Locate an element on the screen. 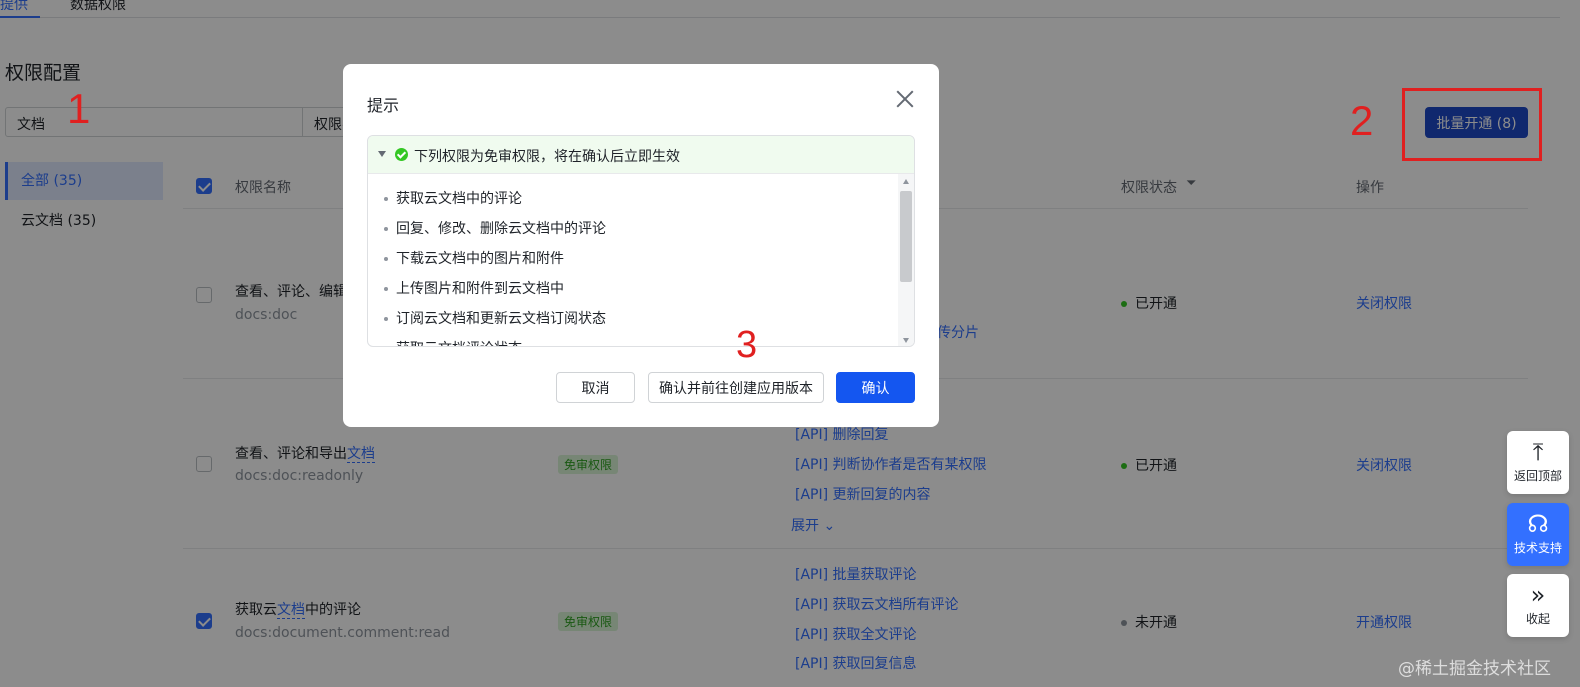  panel-notice: 下列权限为免审权限，将在确认后立即生效 is located at coordinates (547, 157).